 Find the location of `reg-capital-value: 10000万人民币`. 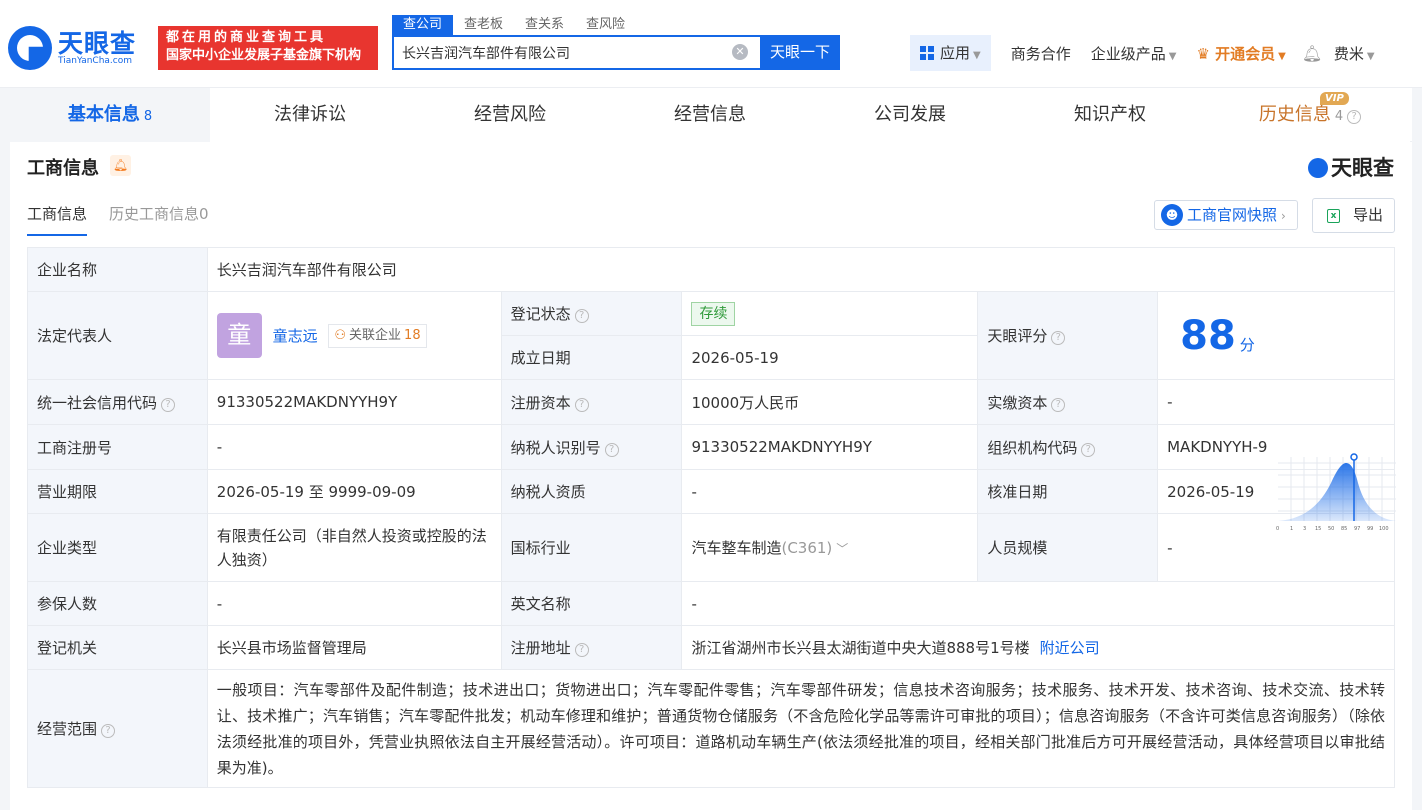

reg-capital-value: 10000万人民币 is located at coordinates (830, 402).